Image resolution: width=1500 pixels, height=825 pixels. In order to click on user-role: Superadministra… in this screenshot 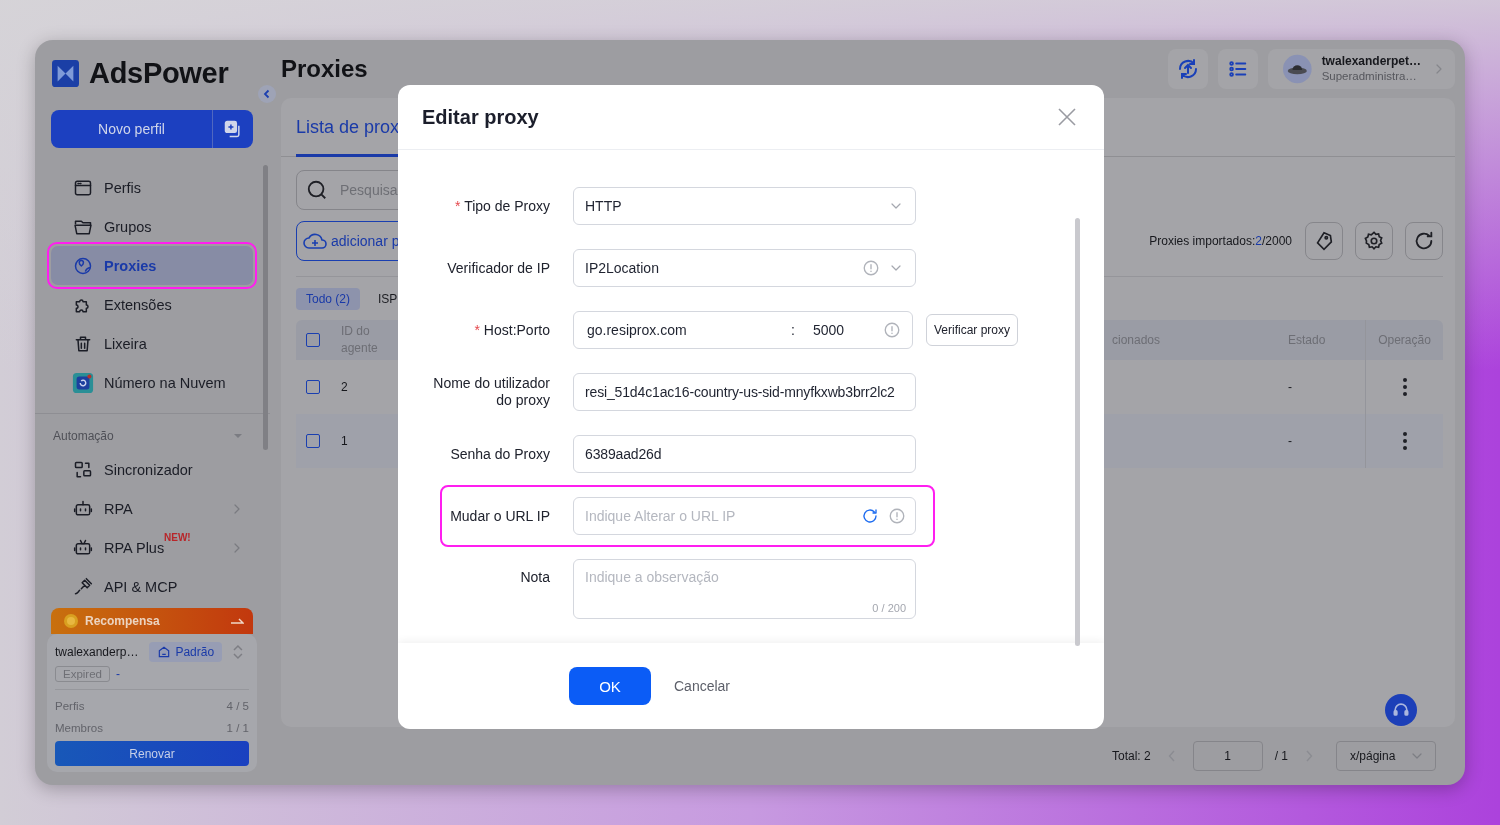, I will do `click(1369, 76)`.